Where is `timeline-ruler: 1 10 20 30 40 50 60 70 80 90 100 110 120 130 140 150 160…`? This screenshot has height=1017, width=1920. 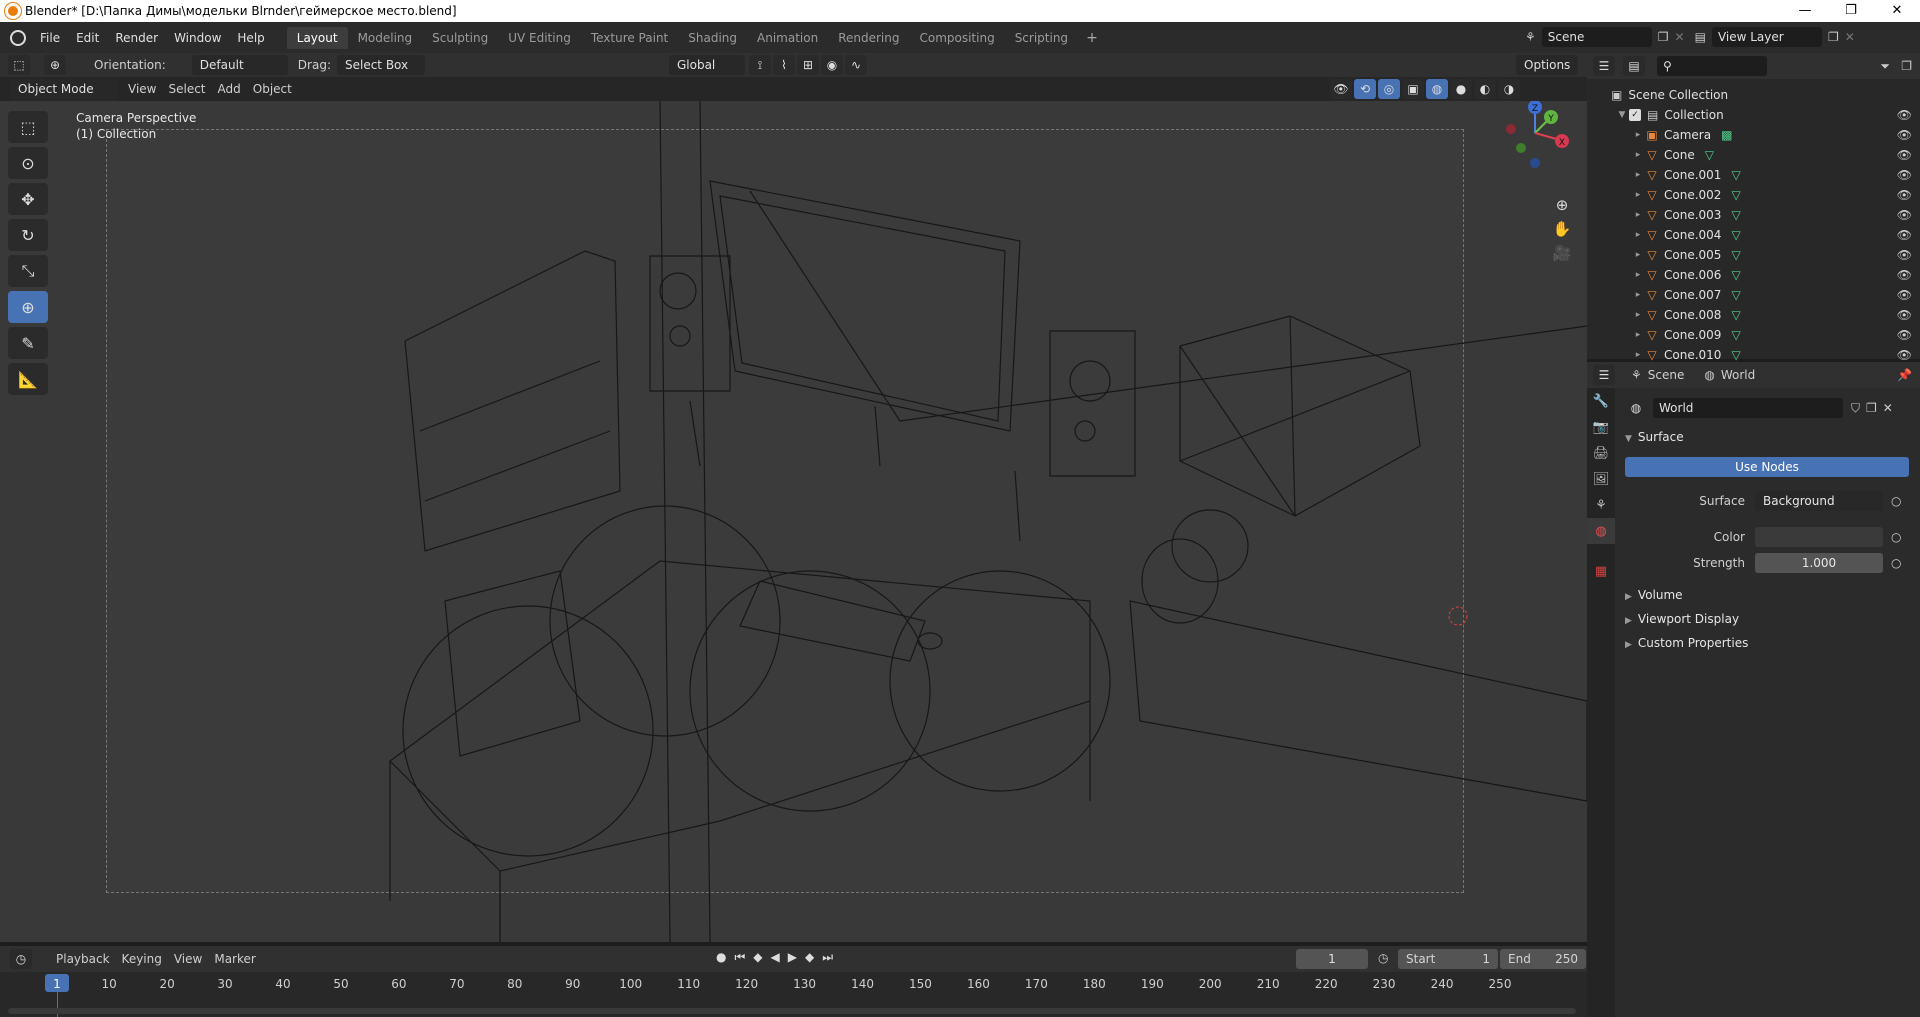
timeline-ruler: 1 10 20 30 40 50 60 70 80 90 100 110 120 130 140 150 160… is located at coordinates (793, 994).